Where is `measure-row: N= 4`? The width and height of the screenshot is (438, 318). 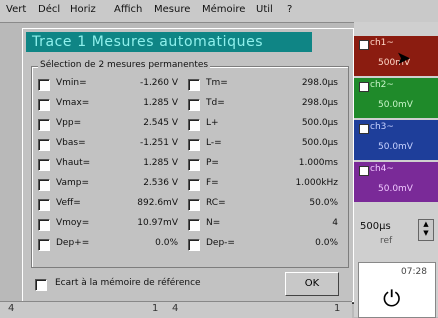
measure-row: N= 4 is located at coordinates (263, 225).